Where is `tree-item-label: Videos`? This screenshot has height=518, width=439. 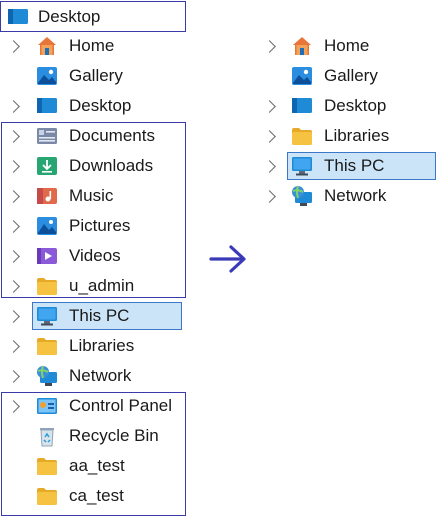
tree-item-label: Videos is located at coordinates (95, 255).